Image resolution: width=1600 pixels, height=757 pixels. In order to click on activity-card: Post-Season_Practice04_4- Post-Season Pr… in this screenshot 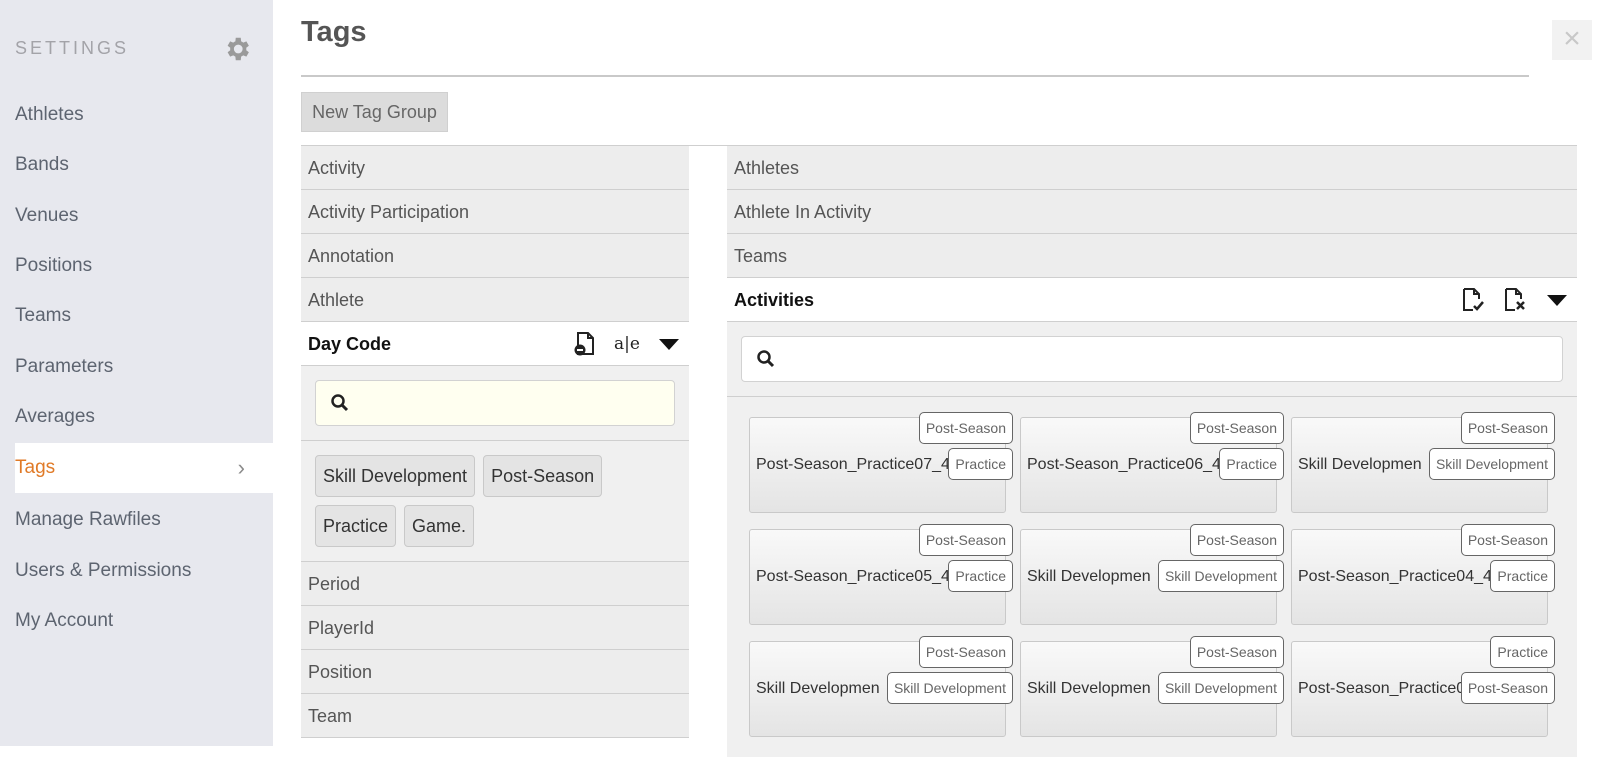, I will do `click(1423, 574)`.